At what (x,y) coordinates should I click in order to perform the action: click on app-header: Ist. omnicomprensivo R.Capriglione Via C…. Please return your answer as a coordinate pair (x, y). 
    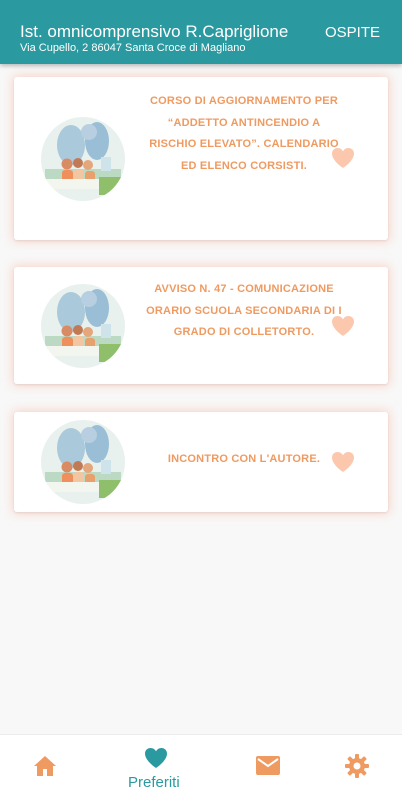
    Looking at the image, I should click on (201, 32).